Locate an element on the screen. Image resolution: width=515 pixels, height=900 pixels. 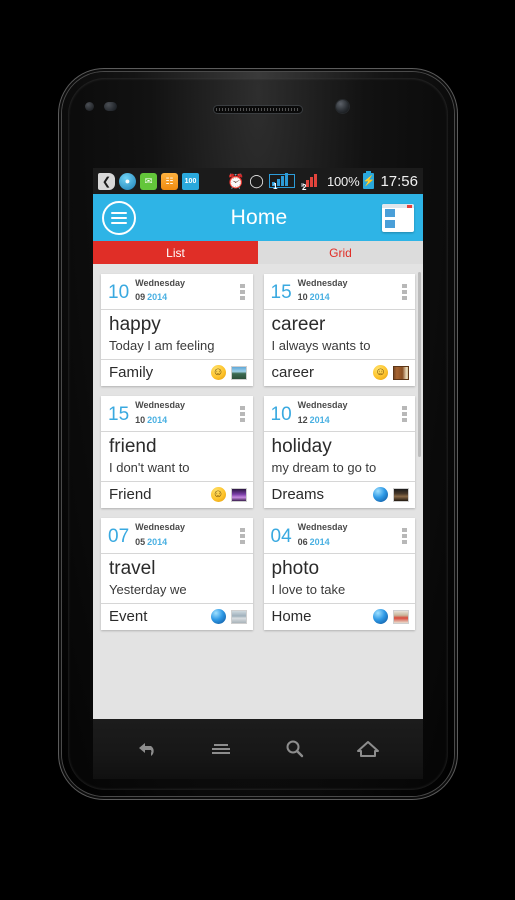
hamburger-menu-icon is located at coordinates (119, 217).